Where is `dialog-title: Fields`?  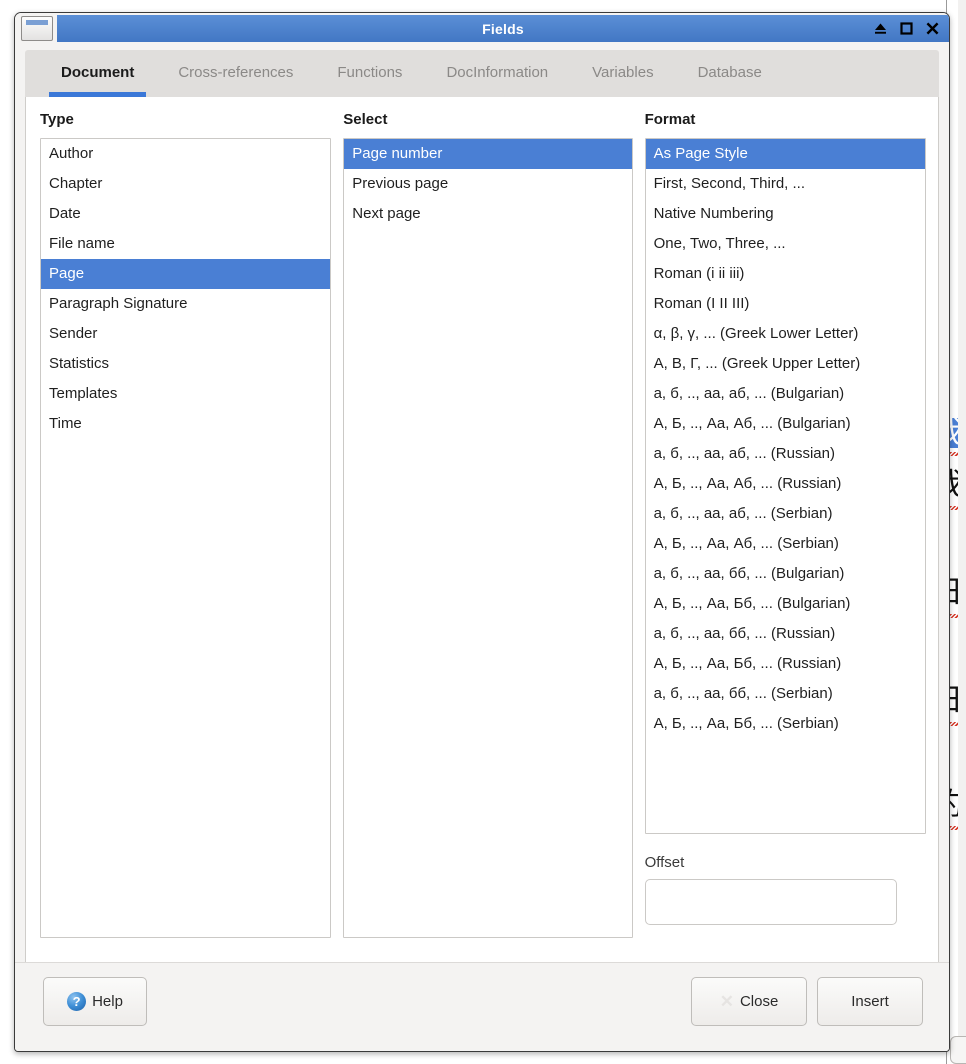 dialog-title: Fields is located at coordinates (503, 28).